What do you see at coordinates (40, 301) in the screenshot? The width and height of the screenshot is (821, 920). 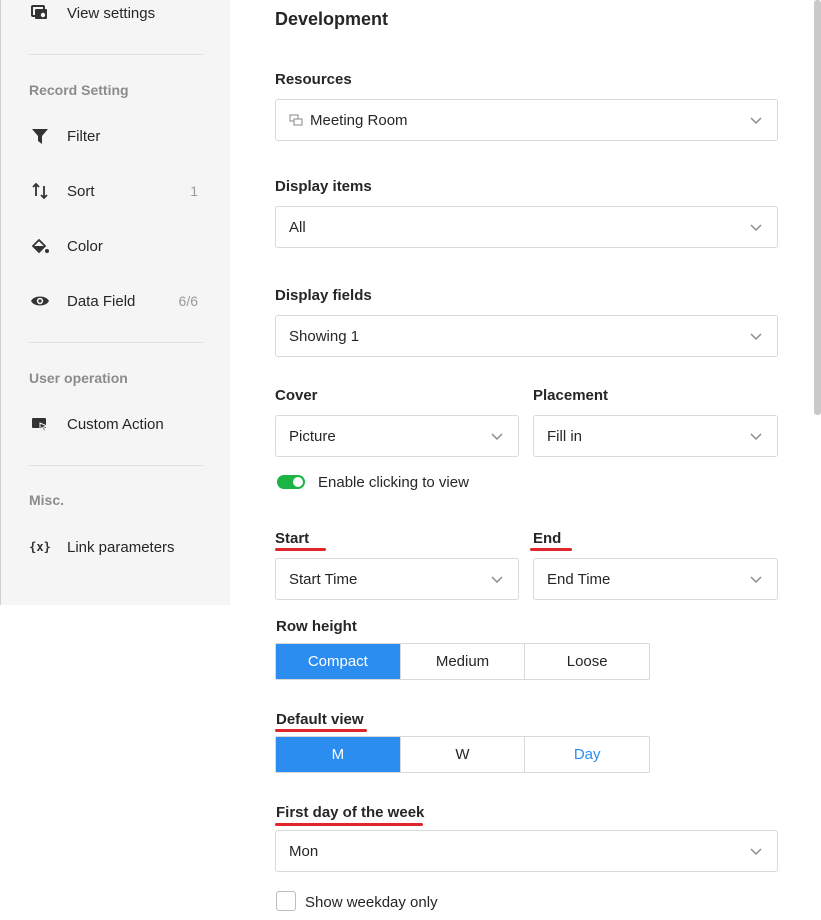 I see `eye-icon` at bounding box center [40, 301].